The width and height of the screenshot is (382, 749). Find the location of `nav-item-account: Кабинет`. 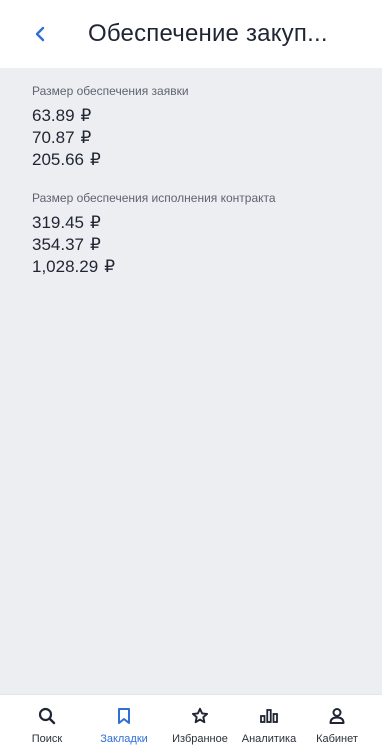

nav-item-account: Кабинет is located at coordinates (337, 722).